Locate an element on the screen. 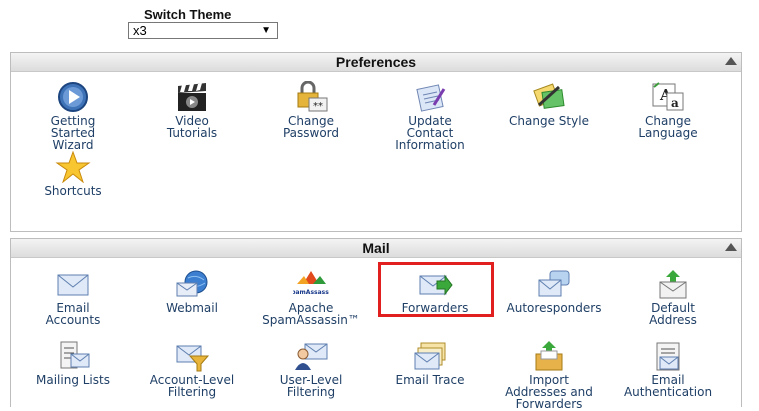 This screenshot has width=759, height=411. webmail: Webmail is located at coordinates (192, 291).